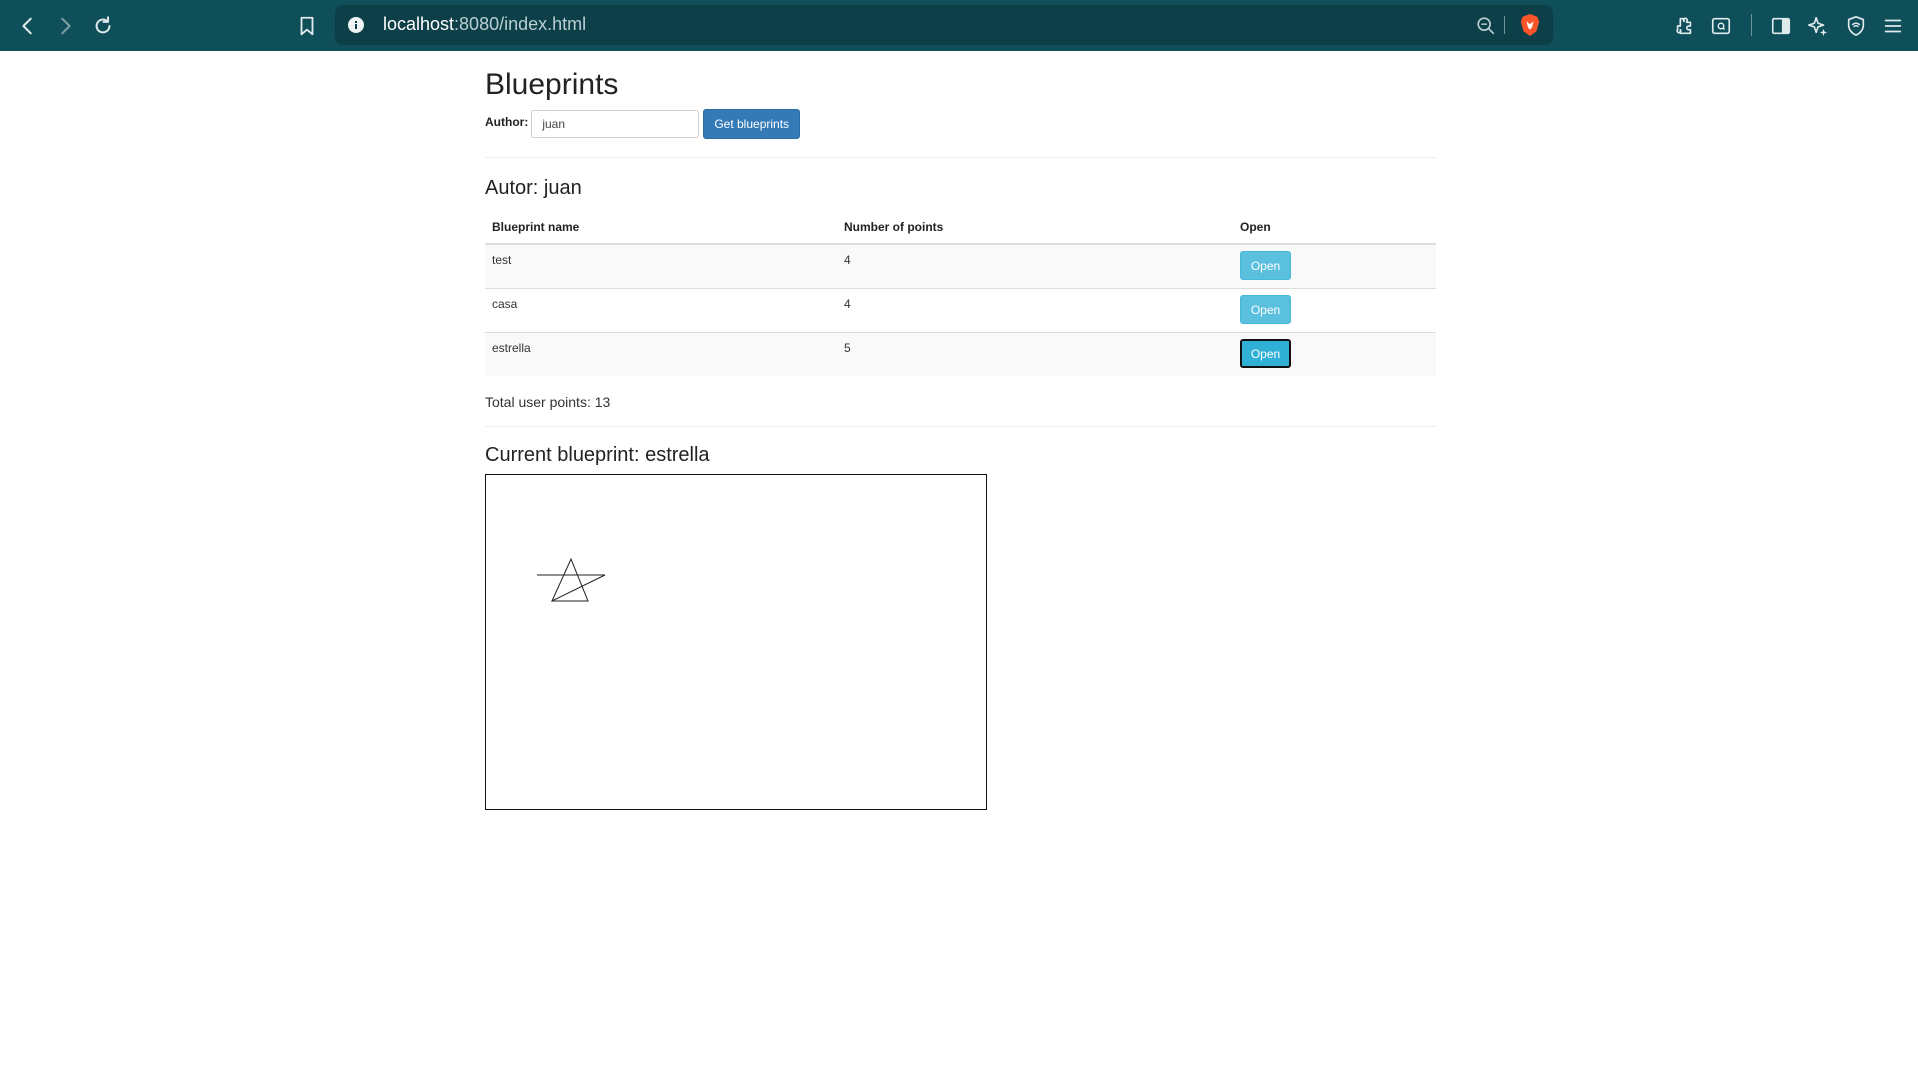  Describe the element at coordinates (1856, 26) in the screenshot. I see `vpn-shield-icon` at that location.